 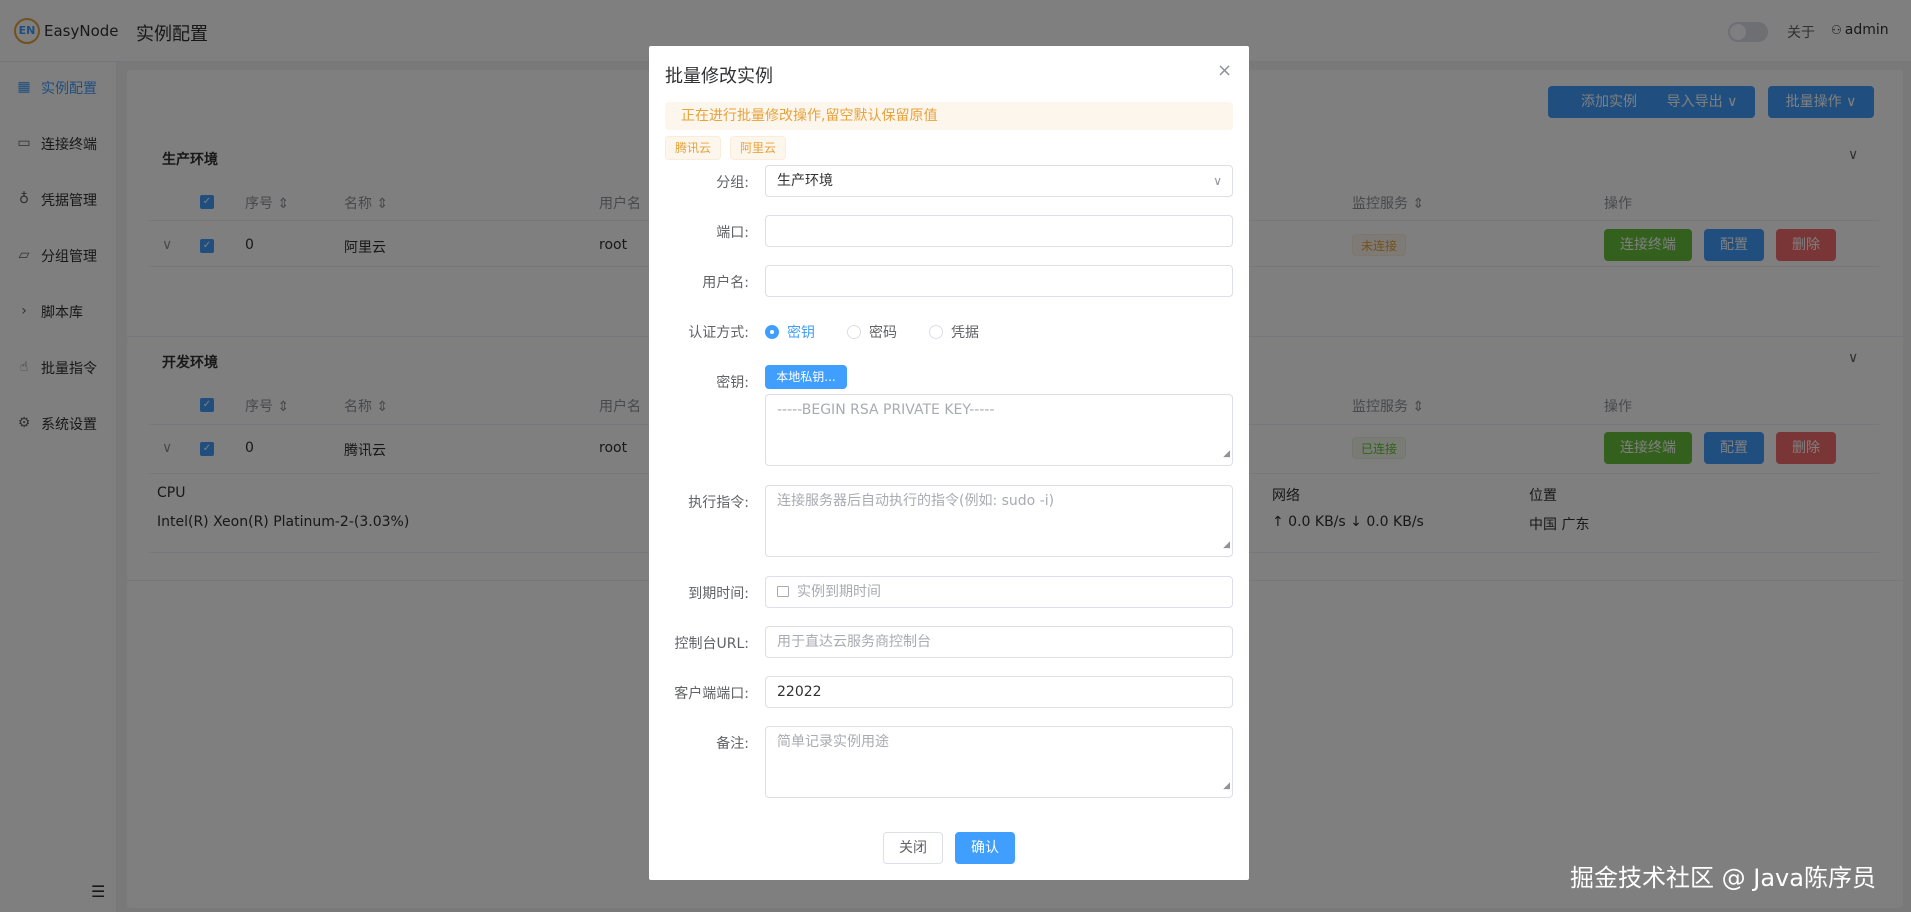 I want to click on dialog-title: 批量修改实例, so click(x=719, y=76).